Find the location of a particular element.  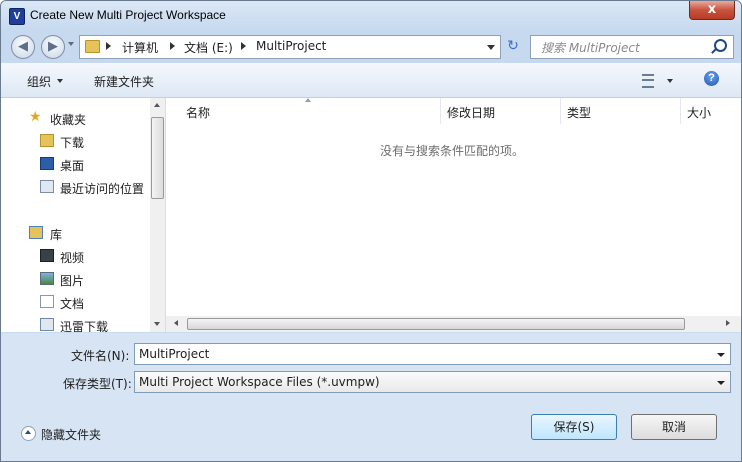

navigation-pane: ★ 收藏夹 下载 桌面 最近访问的位置 库 视频 图片 文档 迅雷下载 is located at coordinates (83, 215).